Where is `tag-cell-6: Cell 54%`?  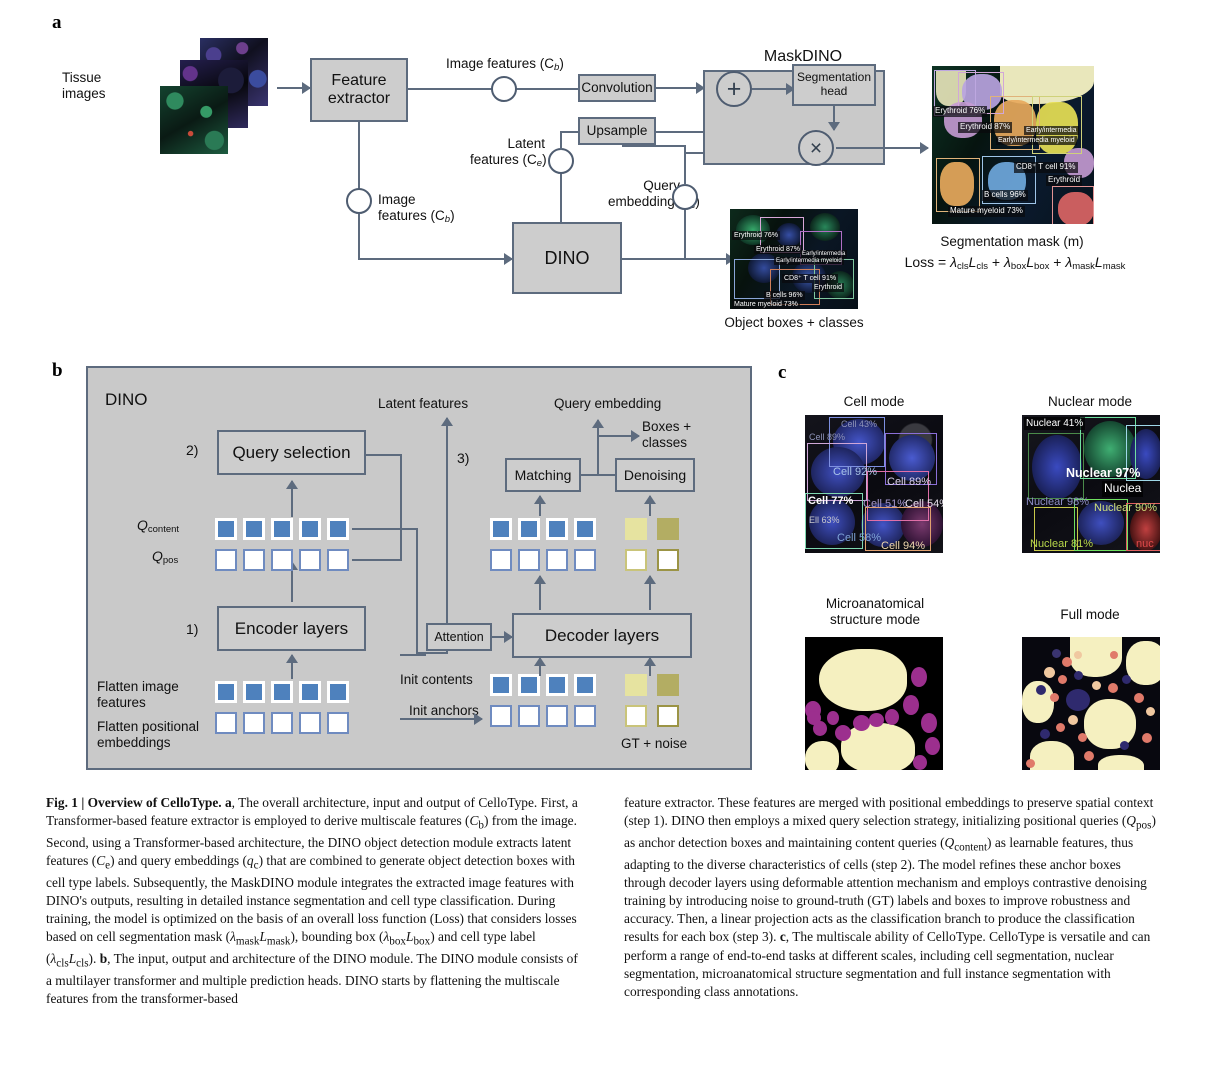 tag-cell-6: Cell 54% is located at coordinates (924, 504).